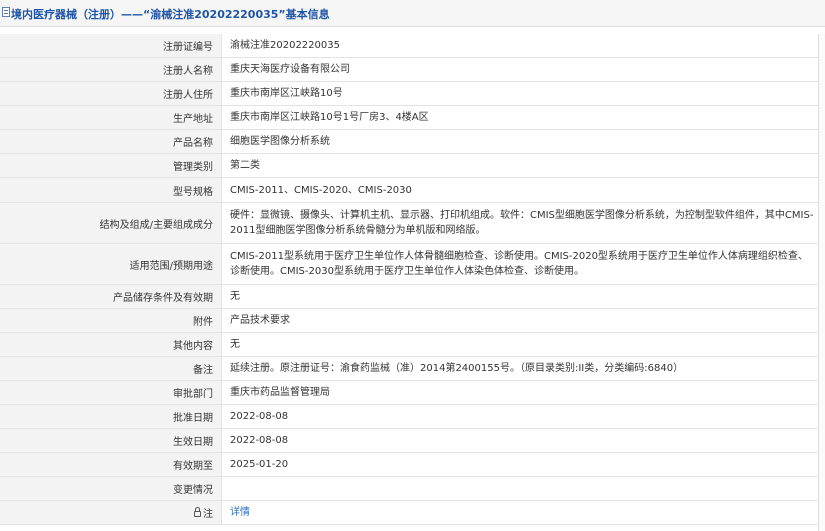 The image size is (825, 531). What do you see at coordinates (193, 167) in the screenshot?
I see `management-category-label-text: 管理类别` at bounding box center [193, 167].